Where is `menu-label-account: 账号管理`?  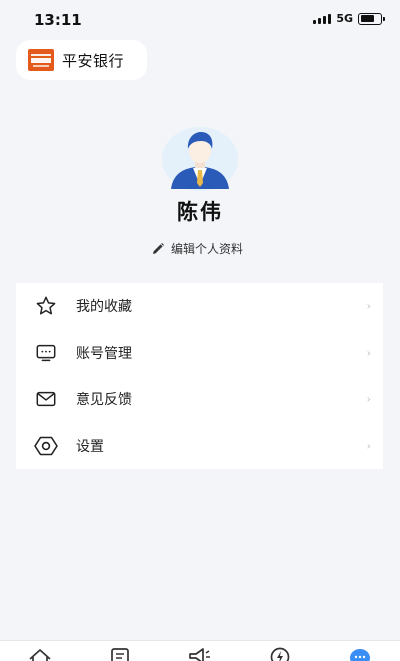 menu-label-account: 账号管理 is located at coordinates (104, 353).